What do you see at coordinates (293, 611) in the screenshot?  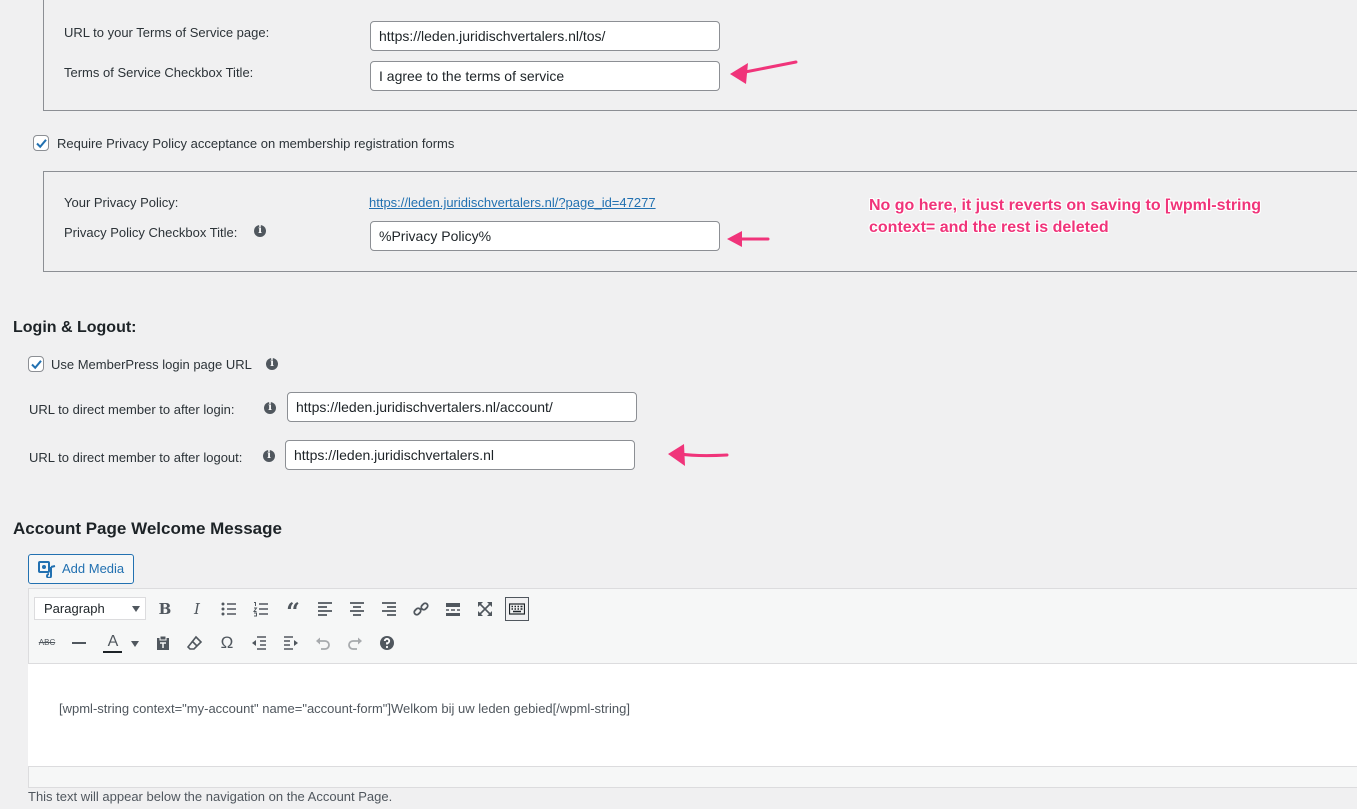 I see `blockquote-icon: “` at bounding box center [293, 611].